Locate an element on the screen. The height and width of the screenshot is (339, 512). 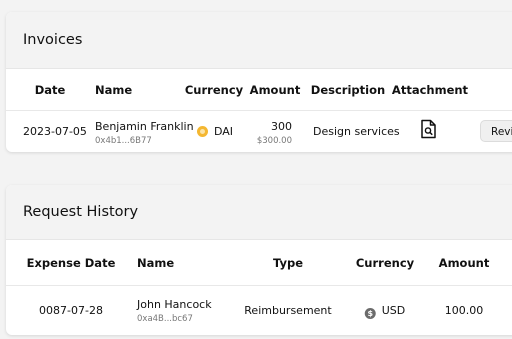
invoice-date: 2023-07-05 is located at coordinates (55, 131).